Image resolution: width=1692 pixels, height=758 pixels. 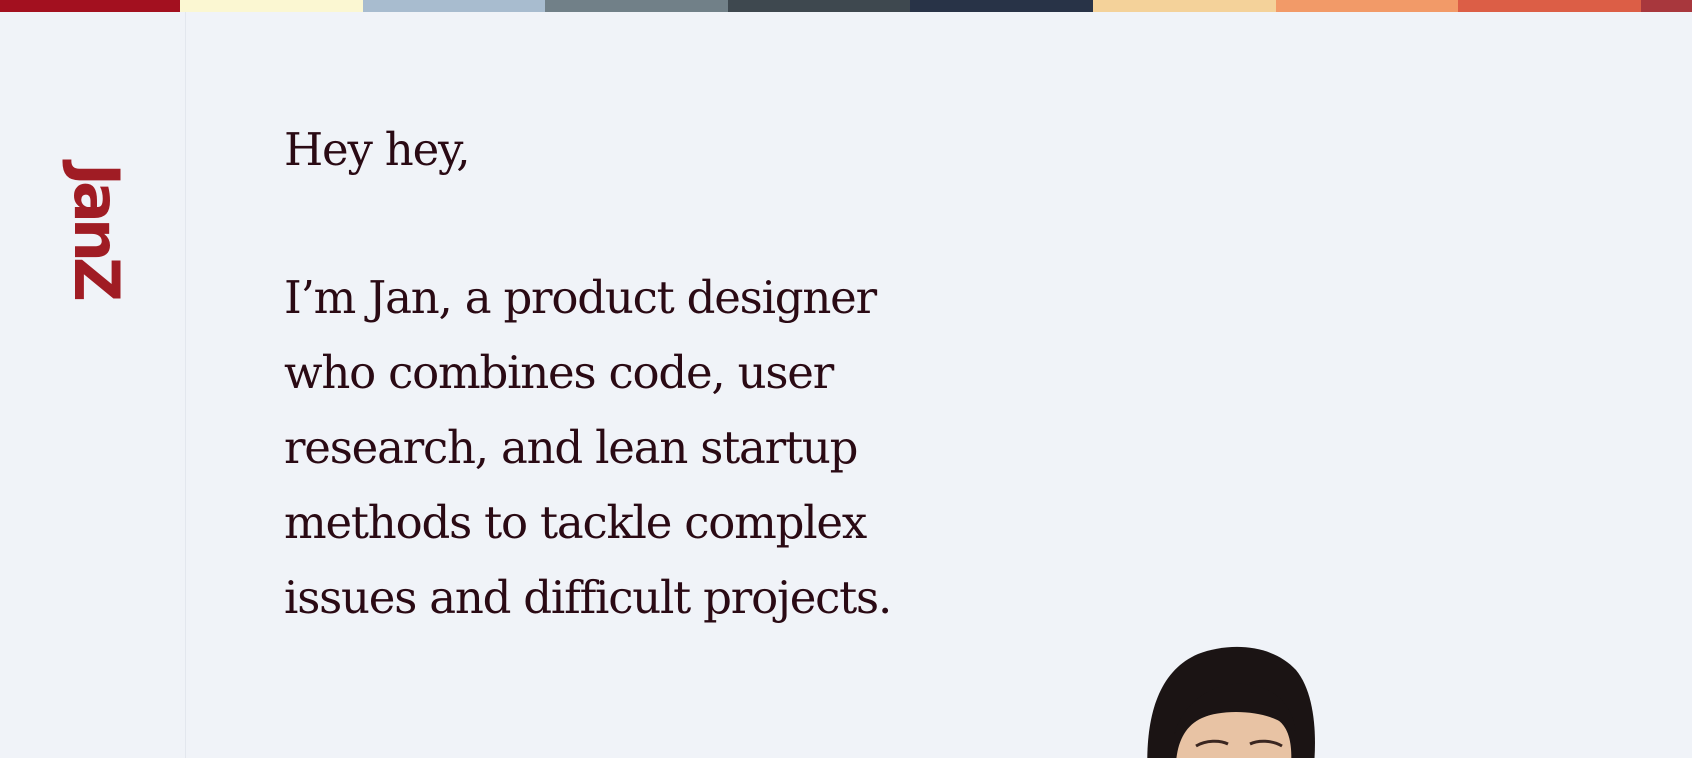 What do you see at coordinates (377, 149) in the screenshot?
I see `greeting-heading: Hey hey,` at bounding box center [377, 149].